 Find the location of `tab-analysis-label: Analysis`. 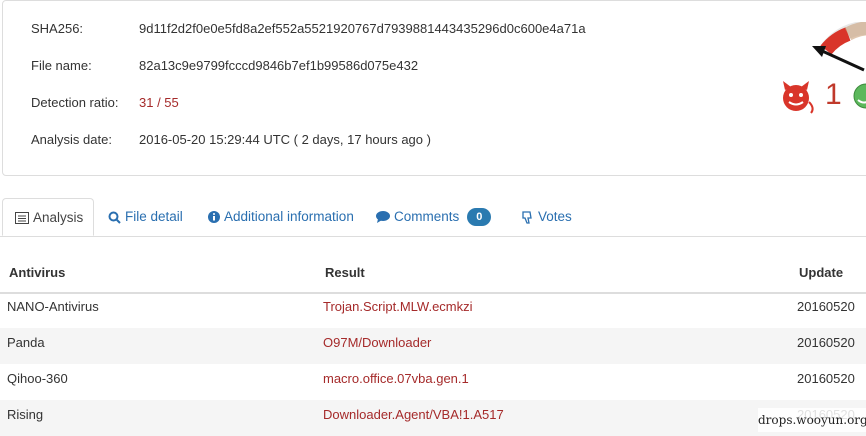

tab-analysis-label: Analysis is located at coordinates (58, 217).